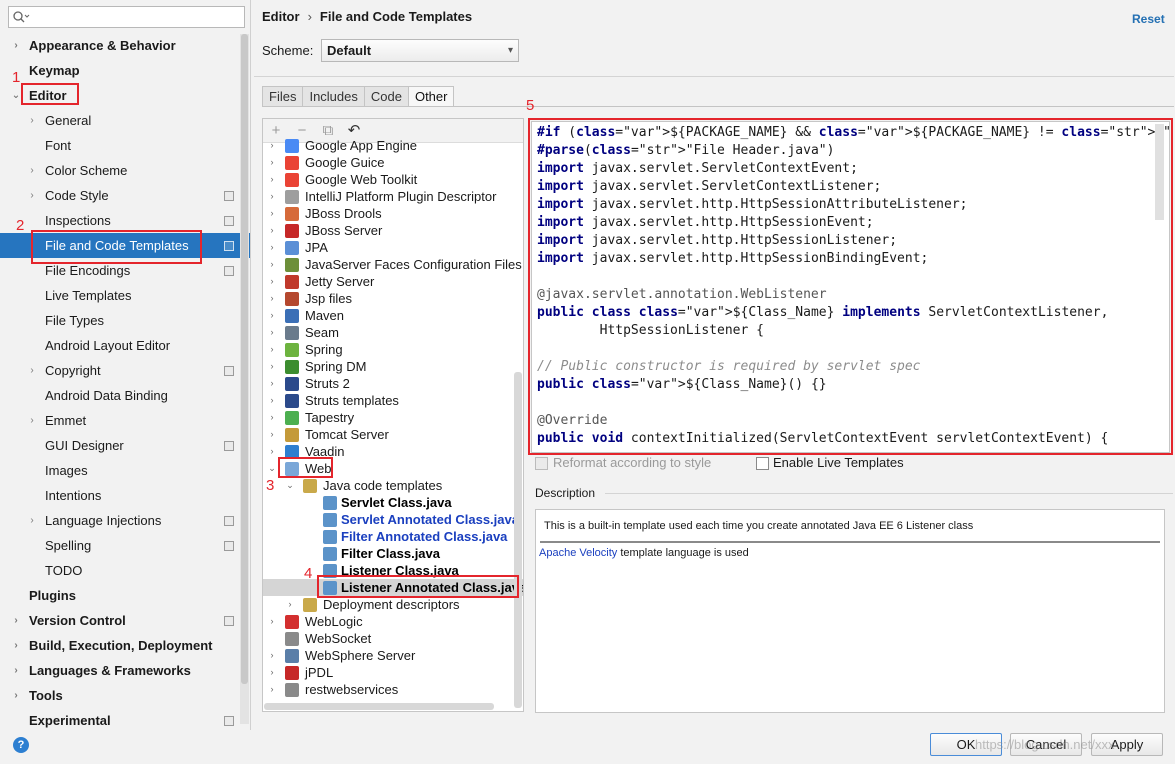 This screenshot has height=764, width=1175. Describe the element at coordinates (283, 96) in the screenshot. I see `tab-files: Files` at that location.